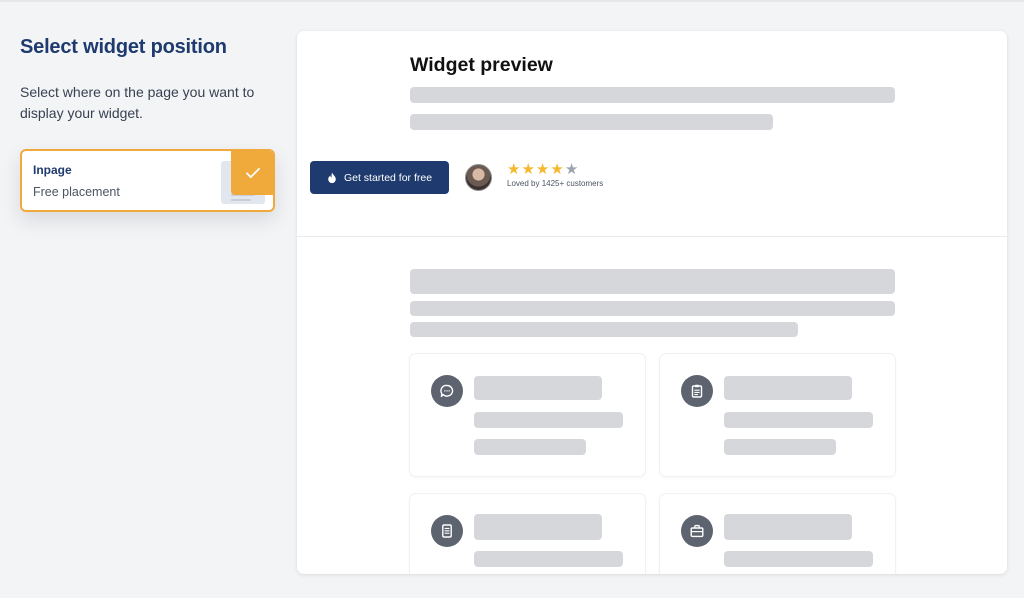  I want to click on check-icon, so click(252, 173).